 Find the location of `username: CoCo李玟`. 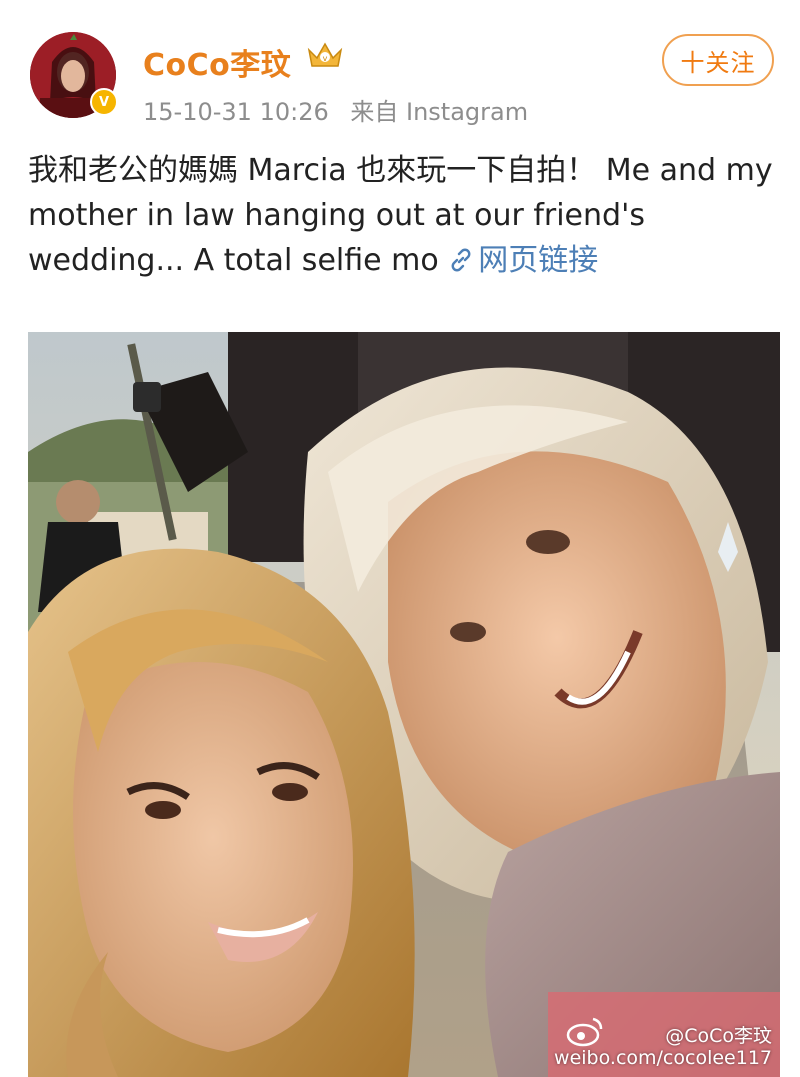

username: CoCo李玟 is located at coordinates (217, 62).